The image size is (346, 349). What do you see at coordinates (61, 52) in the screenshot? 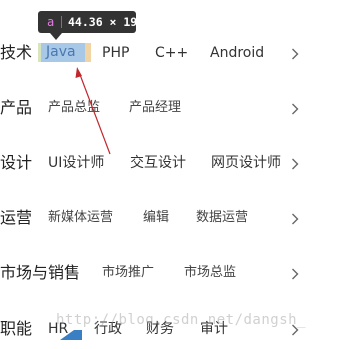
I see `menu-item-java: Java` at bounding box center [61, 52].